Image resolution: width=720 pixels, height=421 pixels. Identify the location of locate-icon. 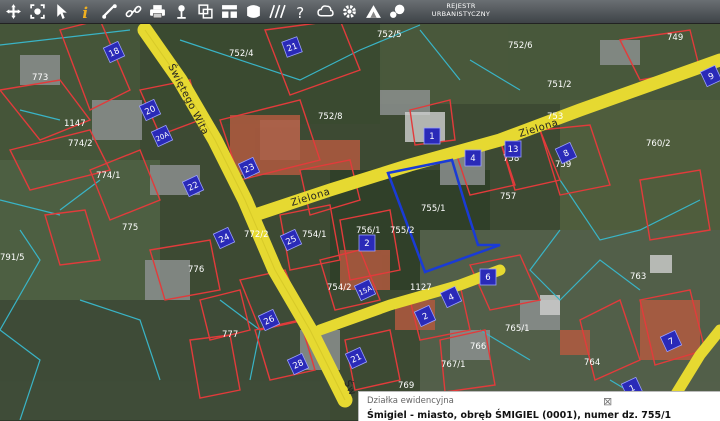
(181, 12).